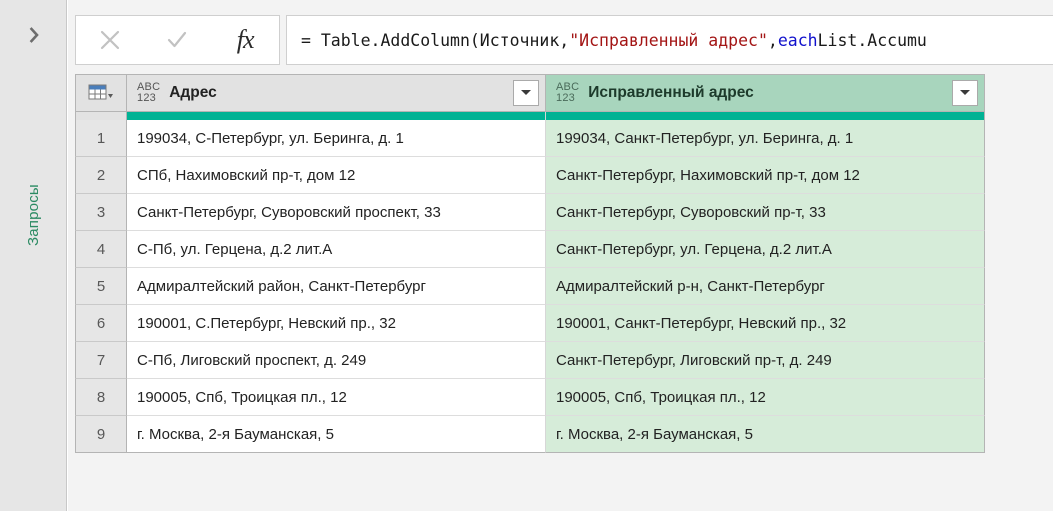 Image resolution: width=1053 pixels, height=511 pixels. Describe the element at coordinates (101, 138) in the screenshot. I see `row-number: 1` at that location.